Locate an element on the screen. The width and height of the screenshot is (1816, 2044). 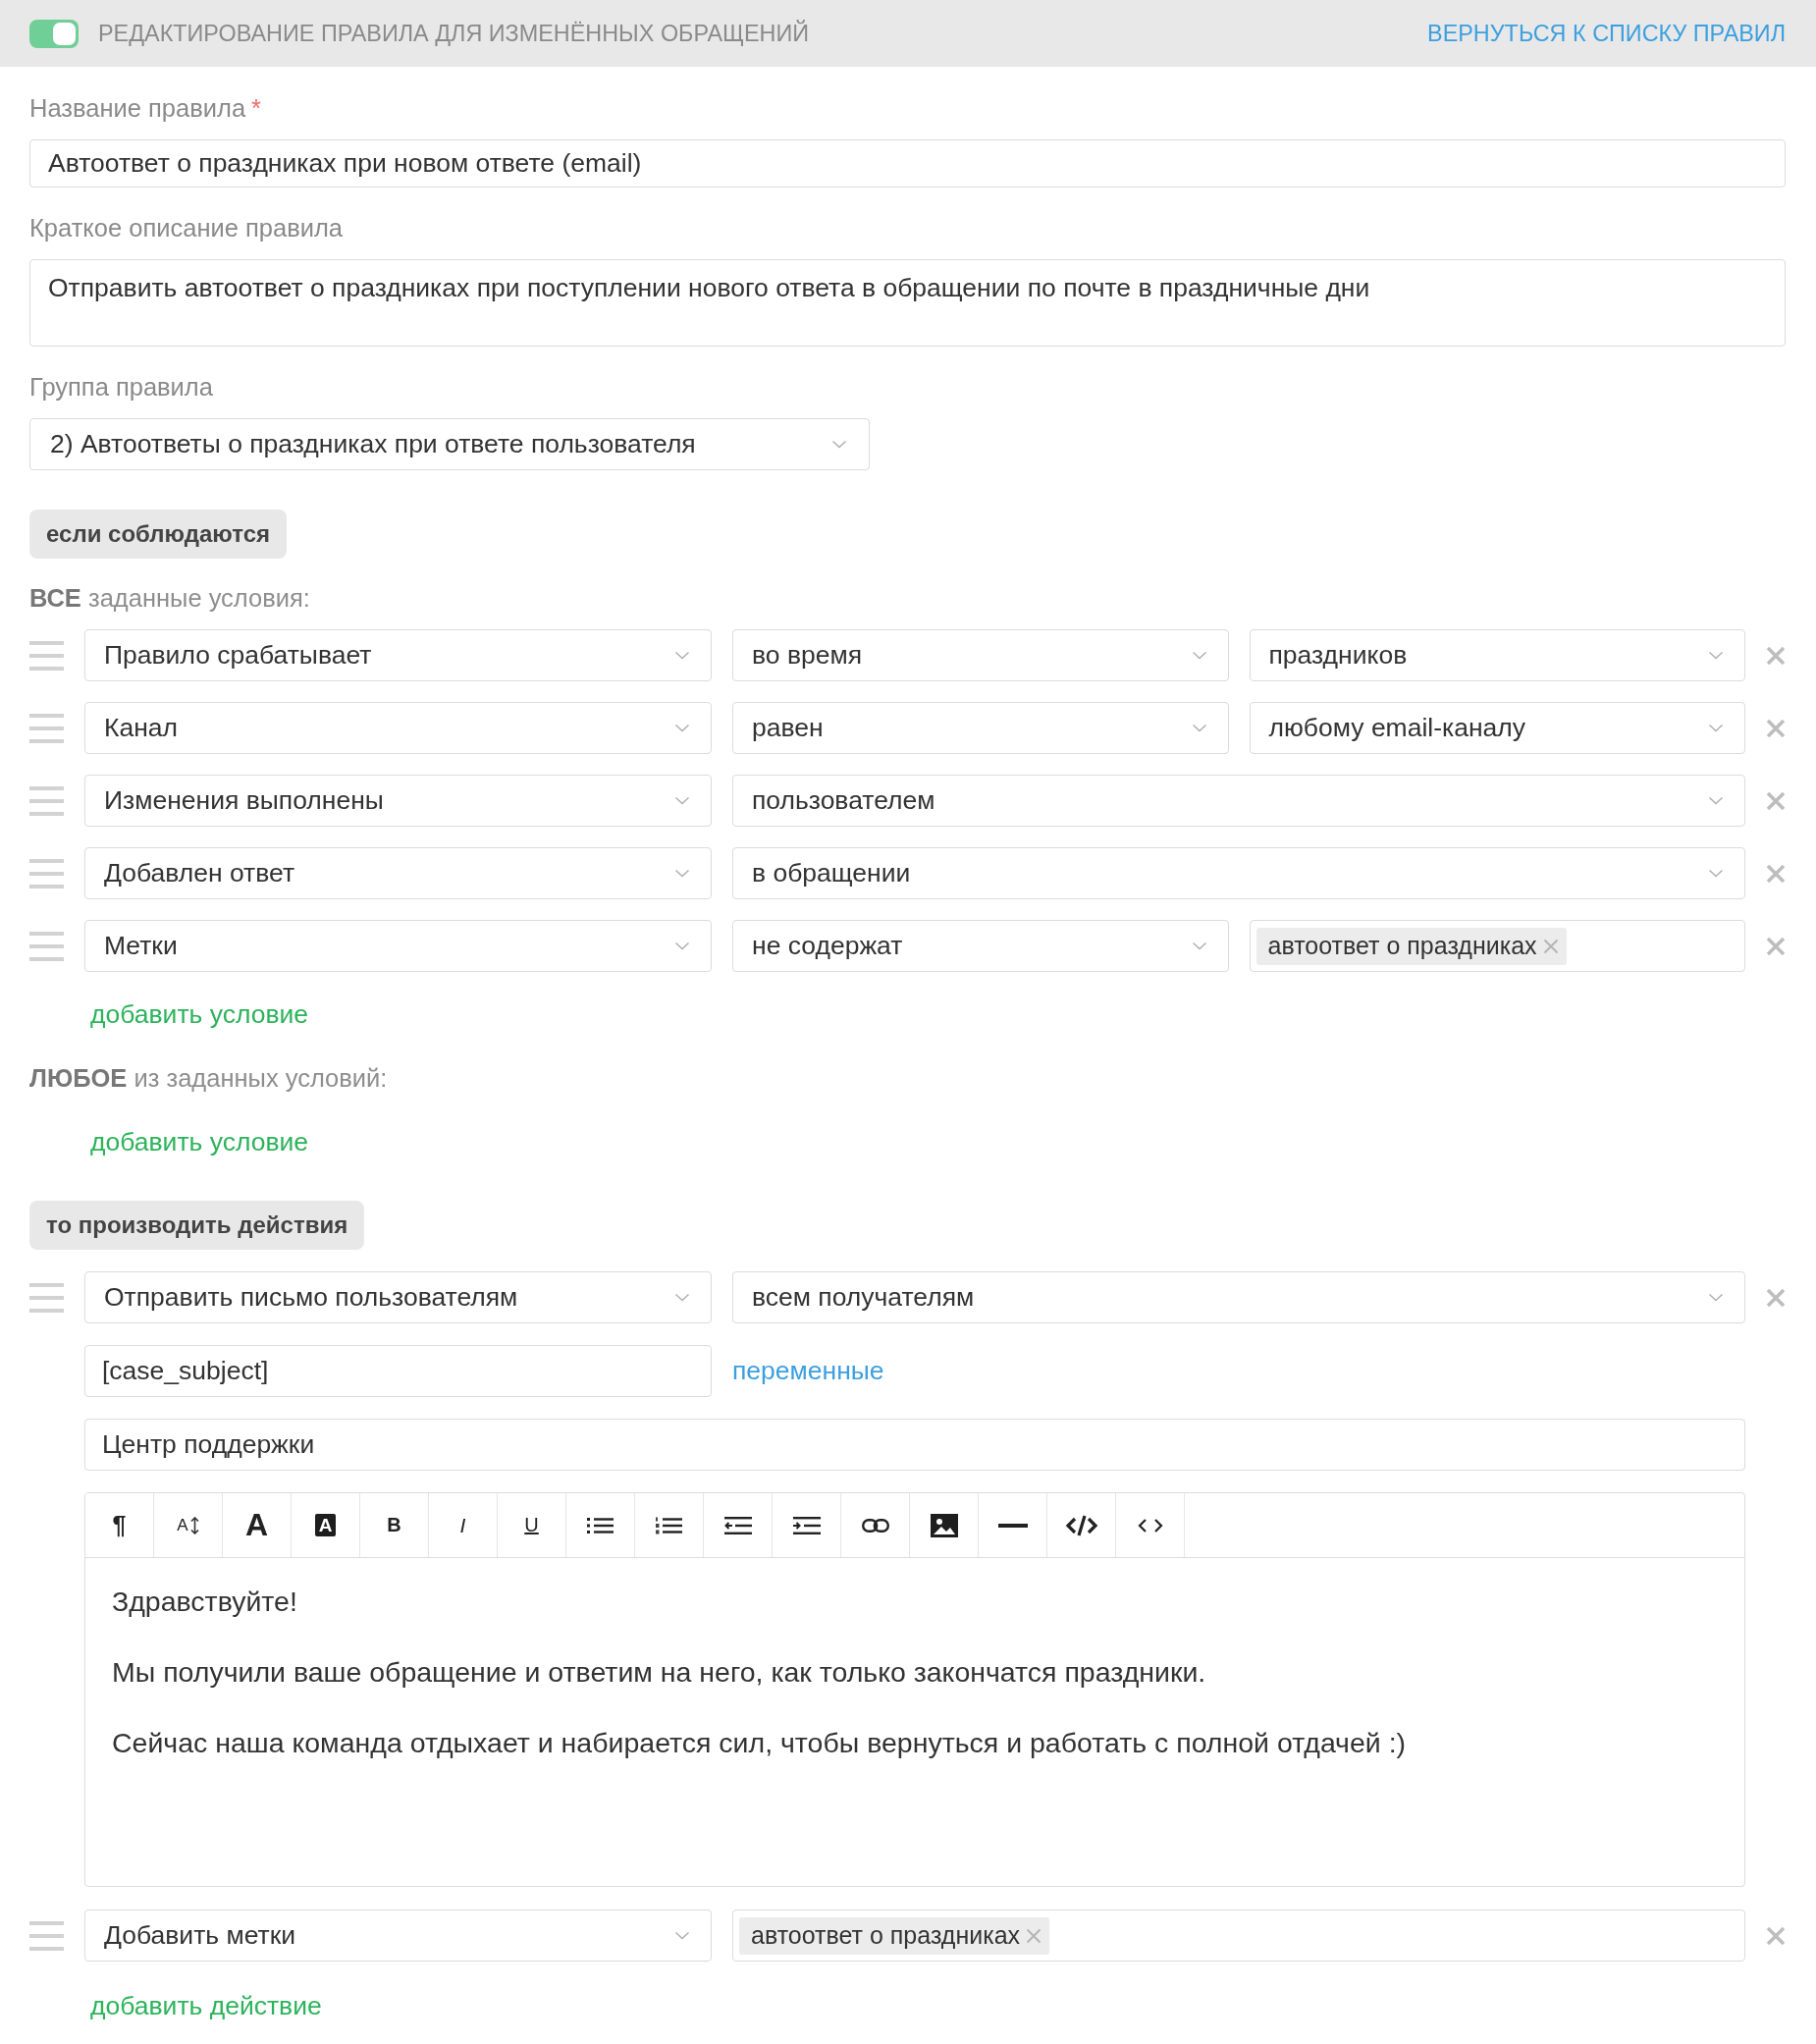
text-field: Автоответ о праздниках при новом ответе (email) is located at coordinates (907, 163).